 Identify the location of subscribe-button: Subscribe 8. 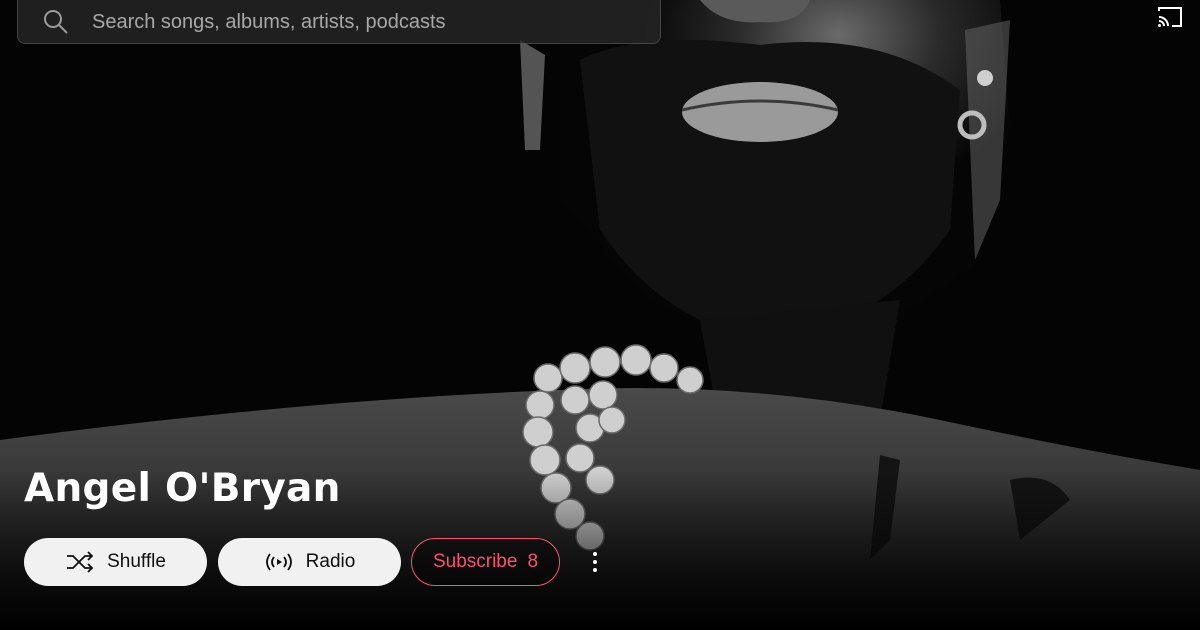
(485, 562).